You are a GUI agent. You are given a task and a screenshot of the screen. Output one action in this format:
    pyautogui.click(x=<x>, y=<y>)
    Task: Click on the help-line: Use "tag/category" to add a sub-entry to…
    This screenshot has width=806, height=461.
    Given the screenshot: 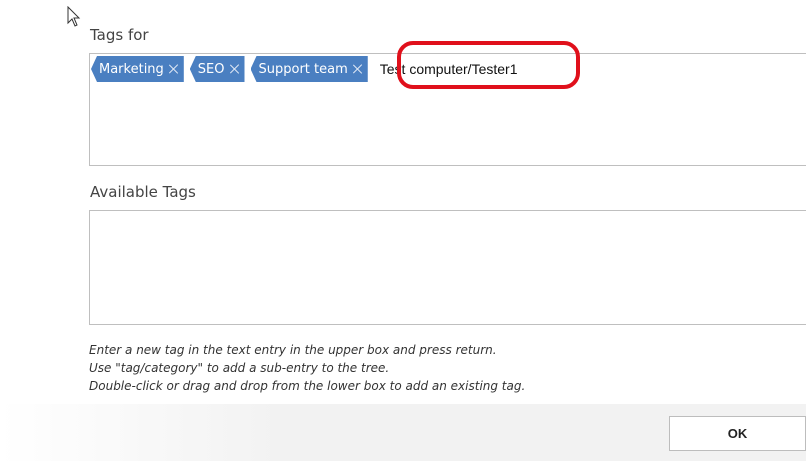 What is the action you would take?
    pyautogui.click(x=239, y=368)
    